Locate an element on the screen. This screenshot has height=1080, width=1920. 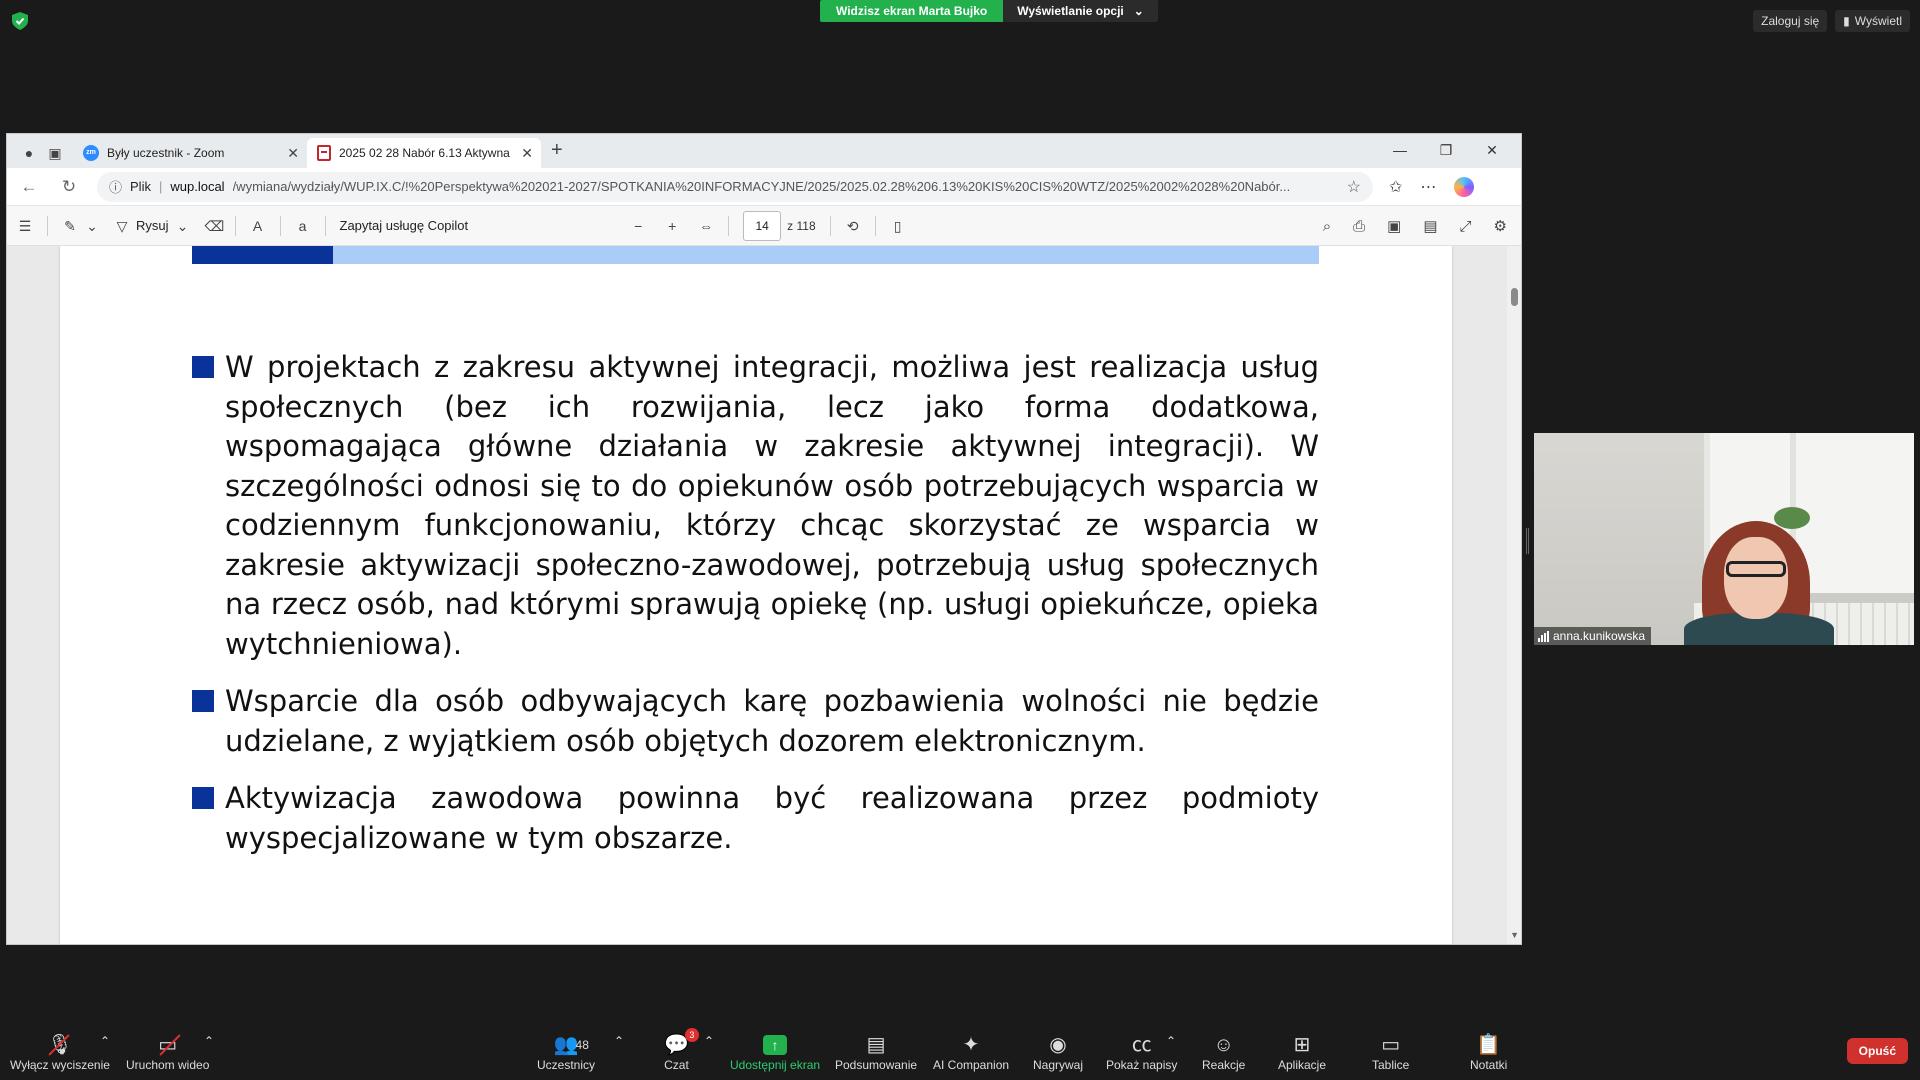
copilot-button: Zapytaj usługę Copilot is located at coordinates (404, 225).